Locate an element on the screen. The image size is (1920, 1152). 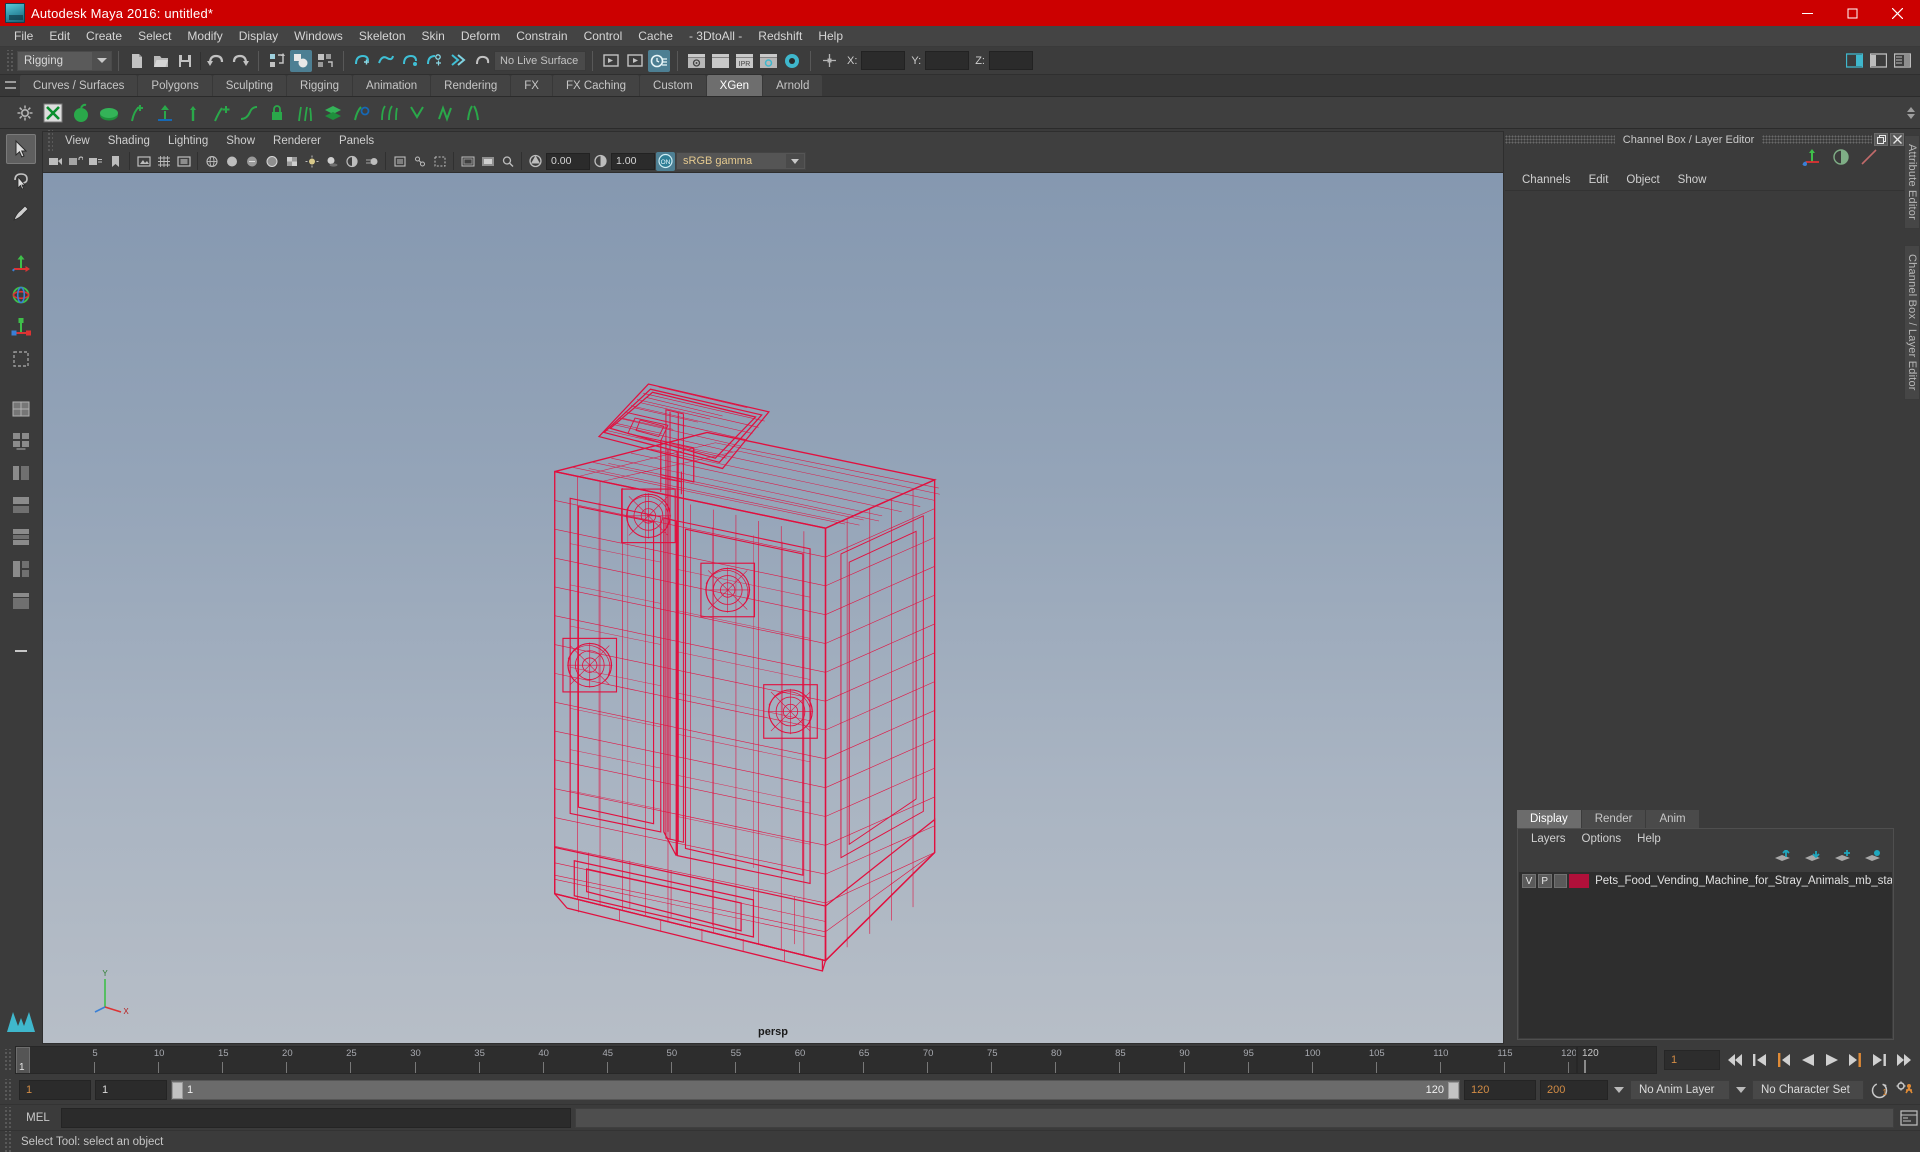
move-layer-up-icon is located at coordinates (1782, 858).